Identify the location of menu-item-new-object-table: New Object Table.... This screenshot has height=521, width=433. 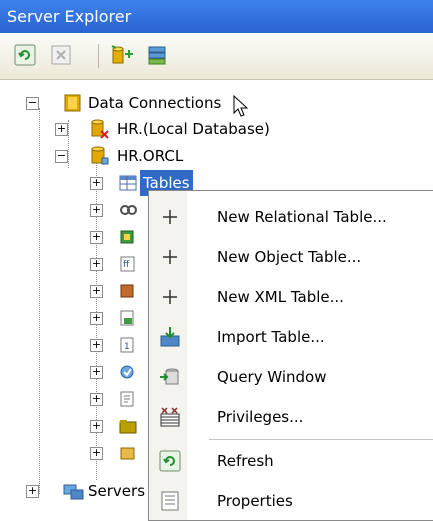
(291, 257).